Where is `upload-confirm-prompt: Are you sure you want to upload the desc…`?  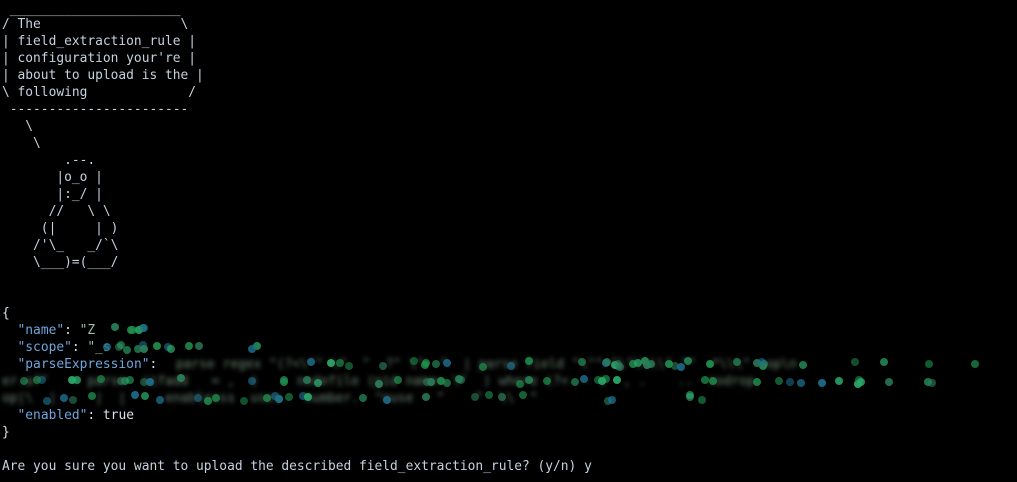 upload-confirm-prompt: Are you sure you want to upload the desc… is located at coordinates (297, 466).